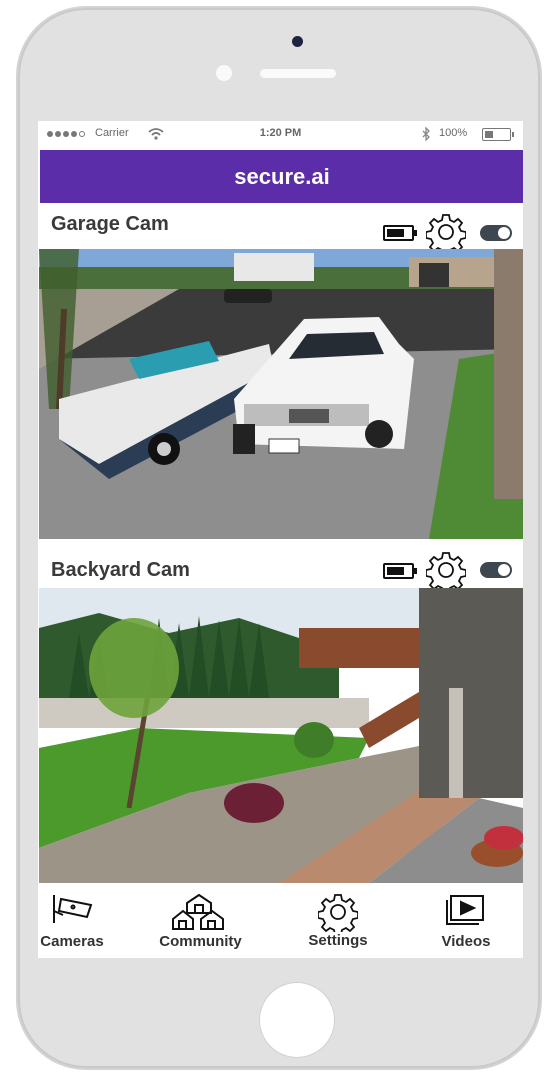  Describe the element at coordinates (198, 911) in the screenshot. I see `houses-icon` at that location.